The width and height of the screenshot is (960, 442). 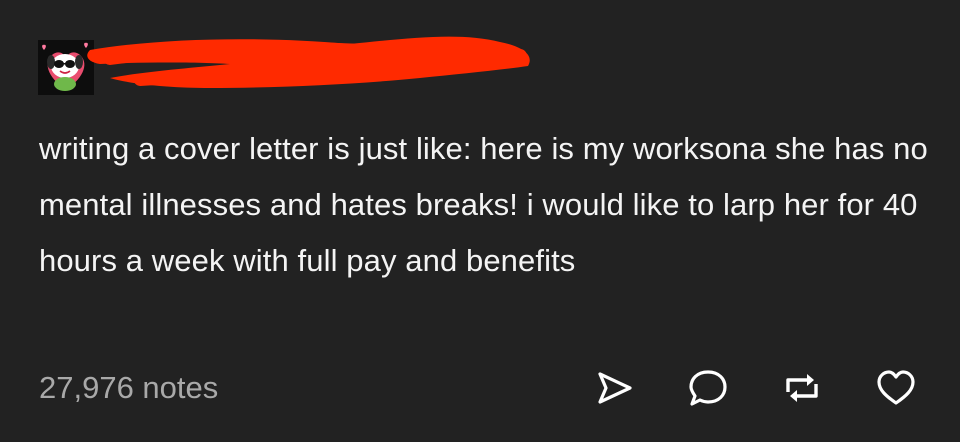 I want to click on share-button, so click(x=614, y=388).